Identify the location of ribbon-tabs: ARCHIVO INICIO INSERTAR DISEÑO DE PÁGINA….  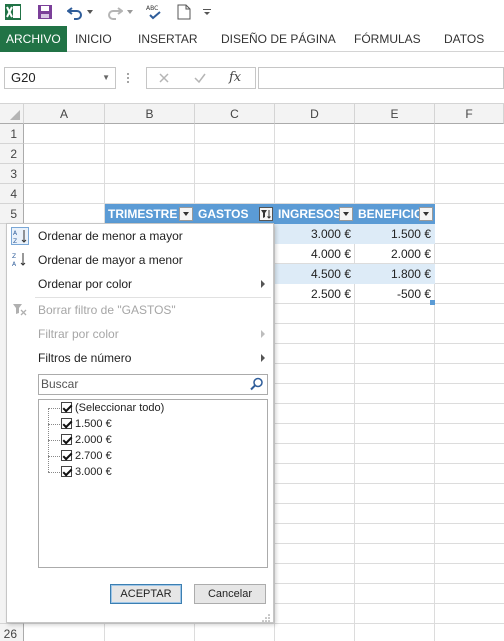
(252, 39).